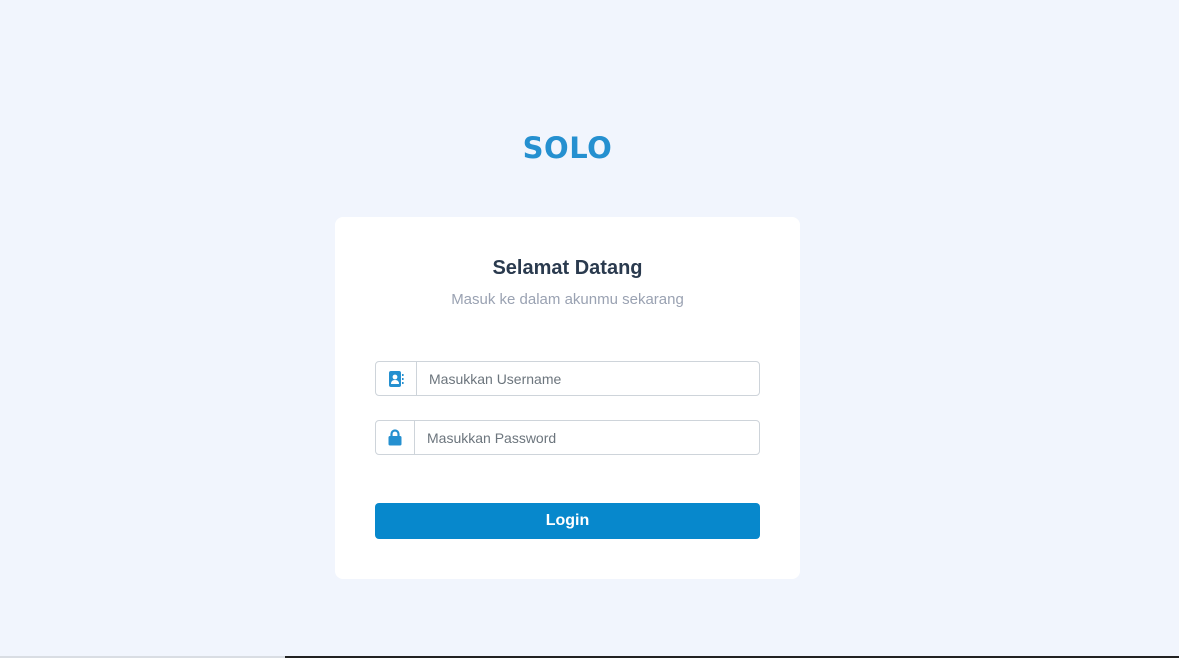 The width and height of the screenshot is (1179, 658). Describe the element at coordinates (567, 299) in the screenshot. I see `card-subtitle: Masuk ke dalam akunmu sekarang` at that location.